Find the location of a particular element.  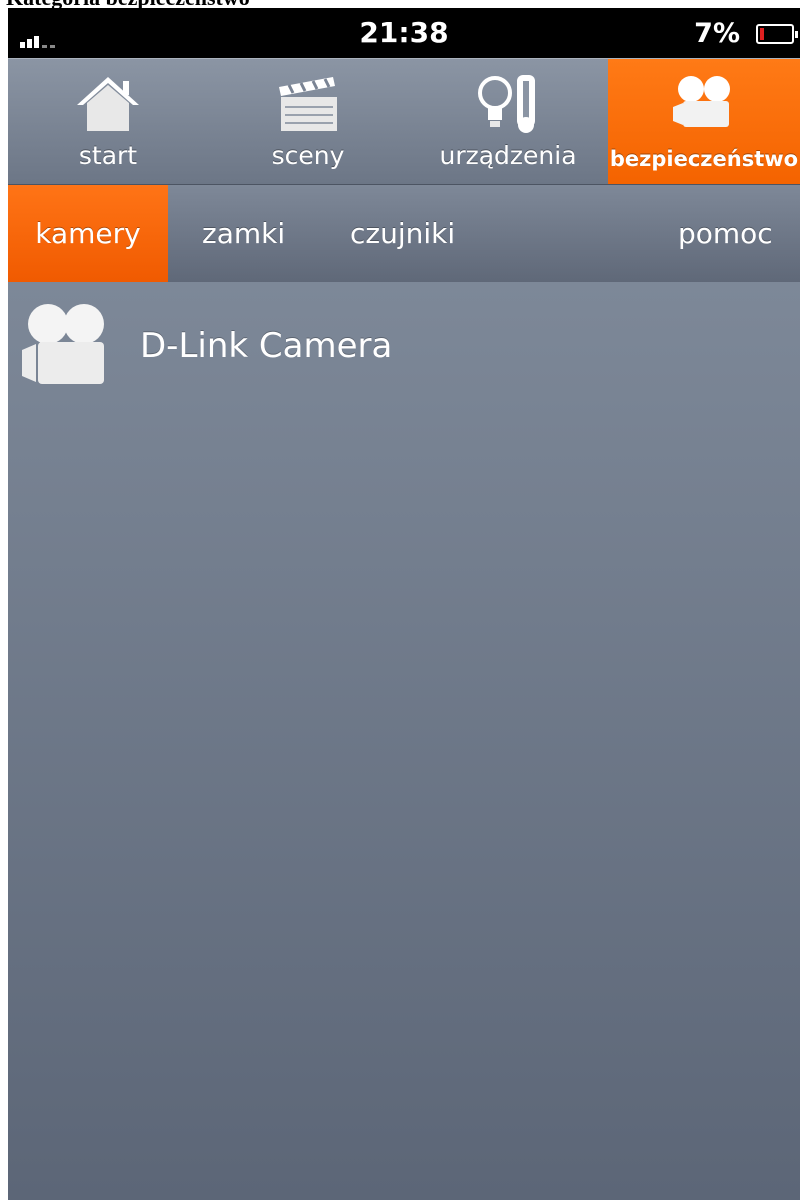

tab-sceny-label: sceny is located at coordinates (308, 155).